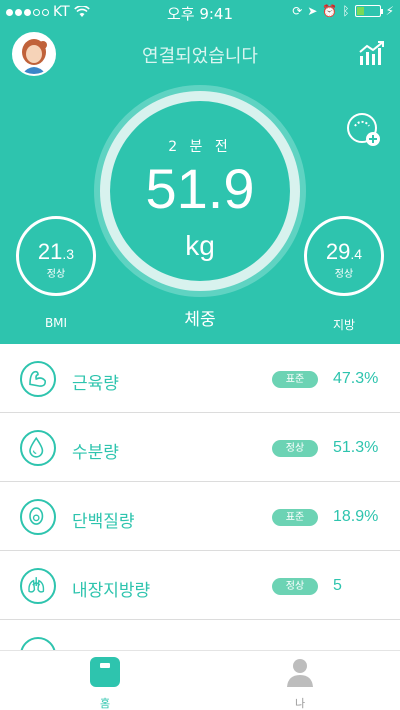 This screenshot has width=400, height=710. I want to click on bmi-value-integer: 21, so click(50, 251).